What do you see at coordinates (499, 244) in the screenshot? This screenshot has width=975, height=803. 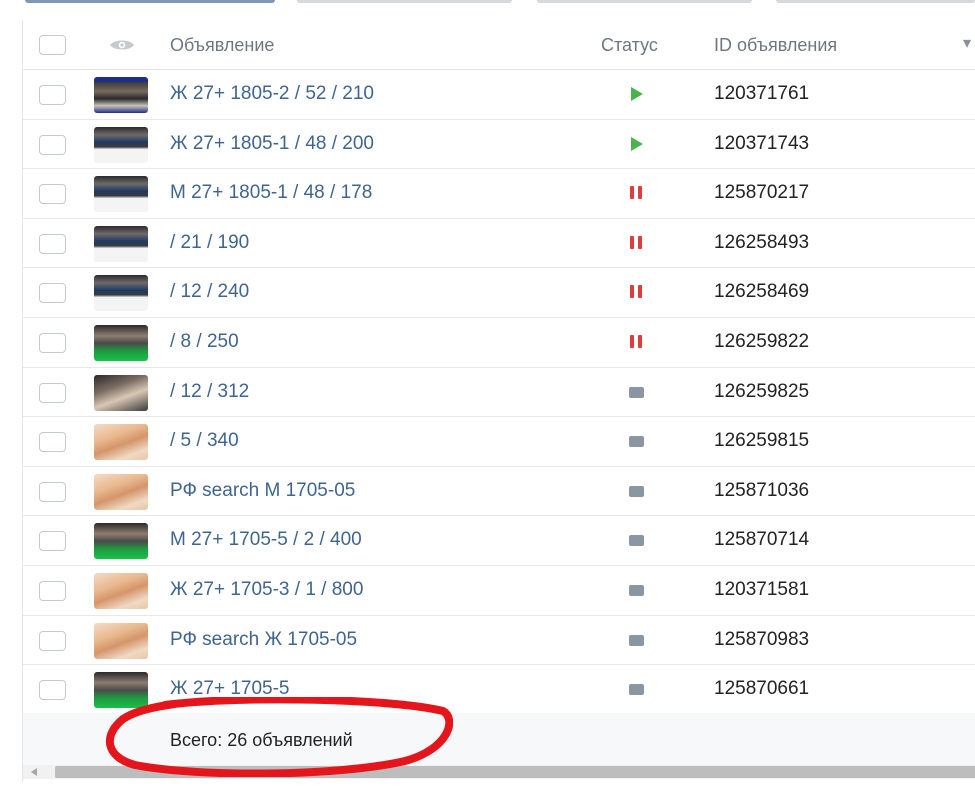 I see `table-row: / 21 / 190 126258493` at bounding box center [499, 244].